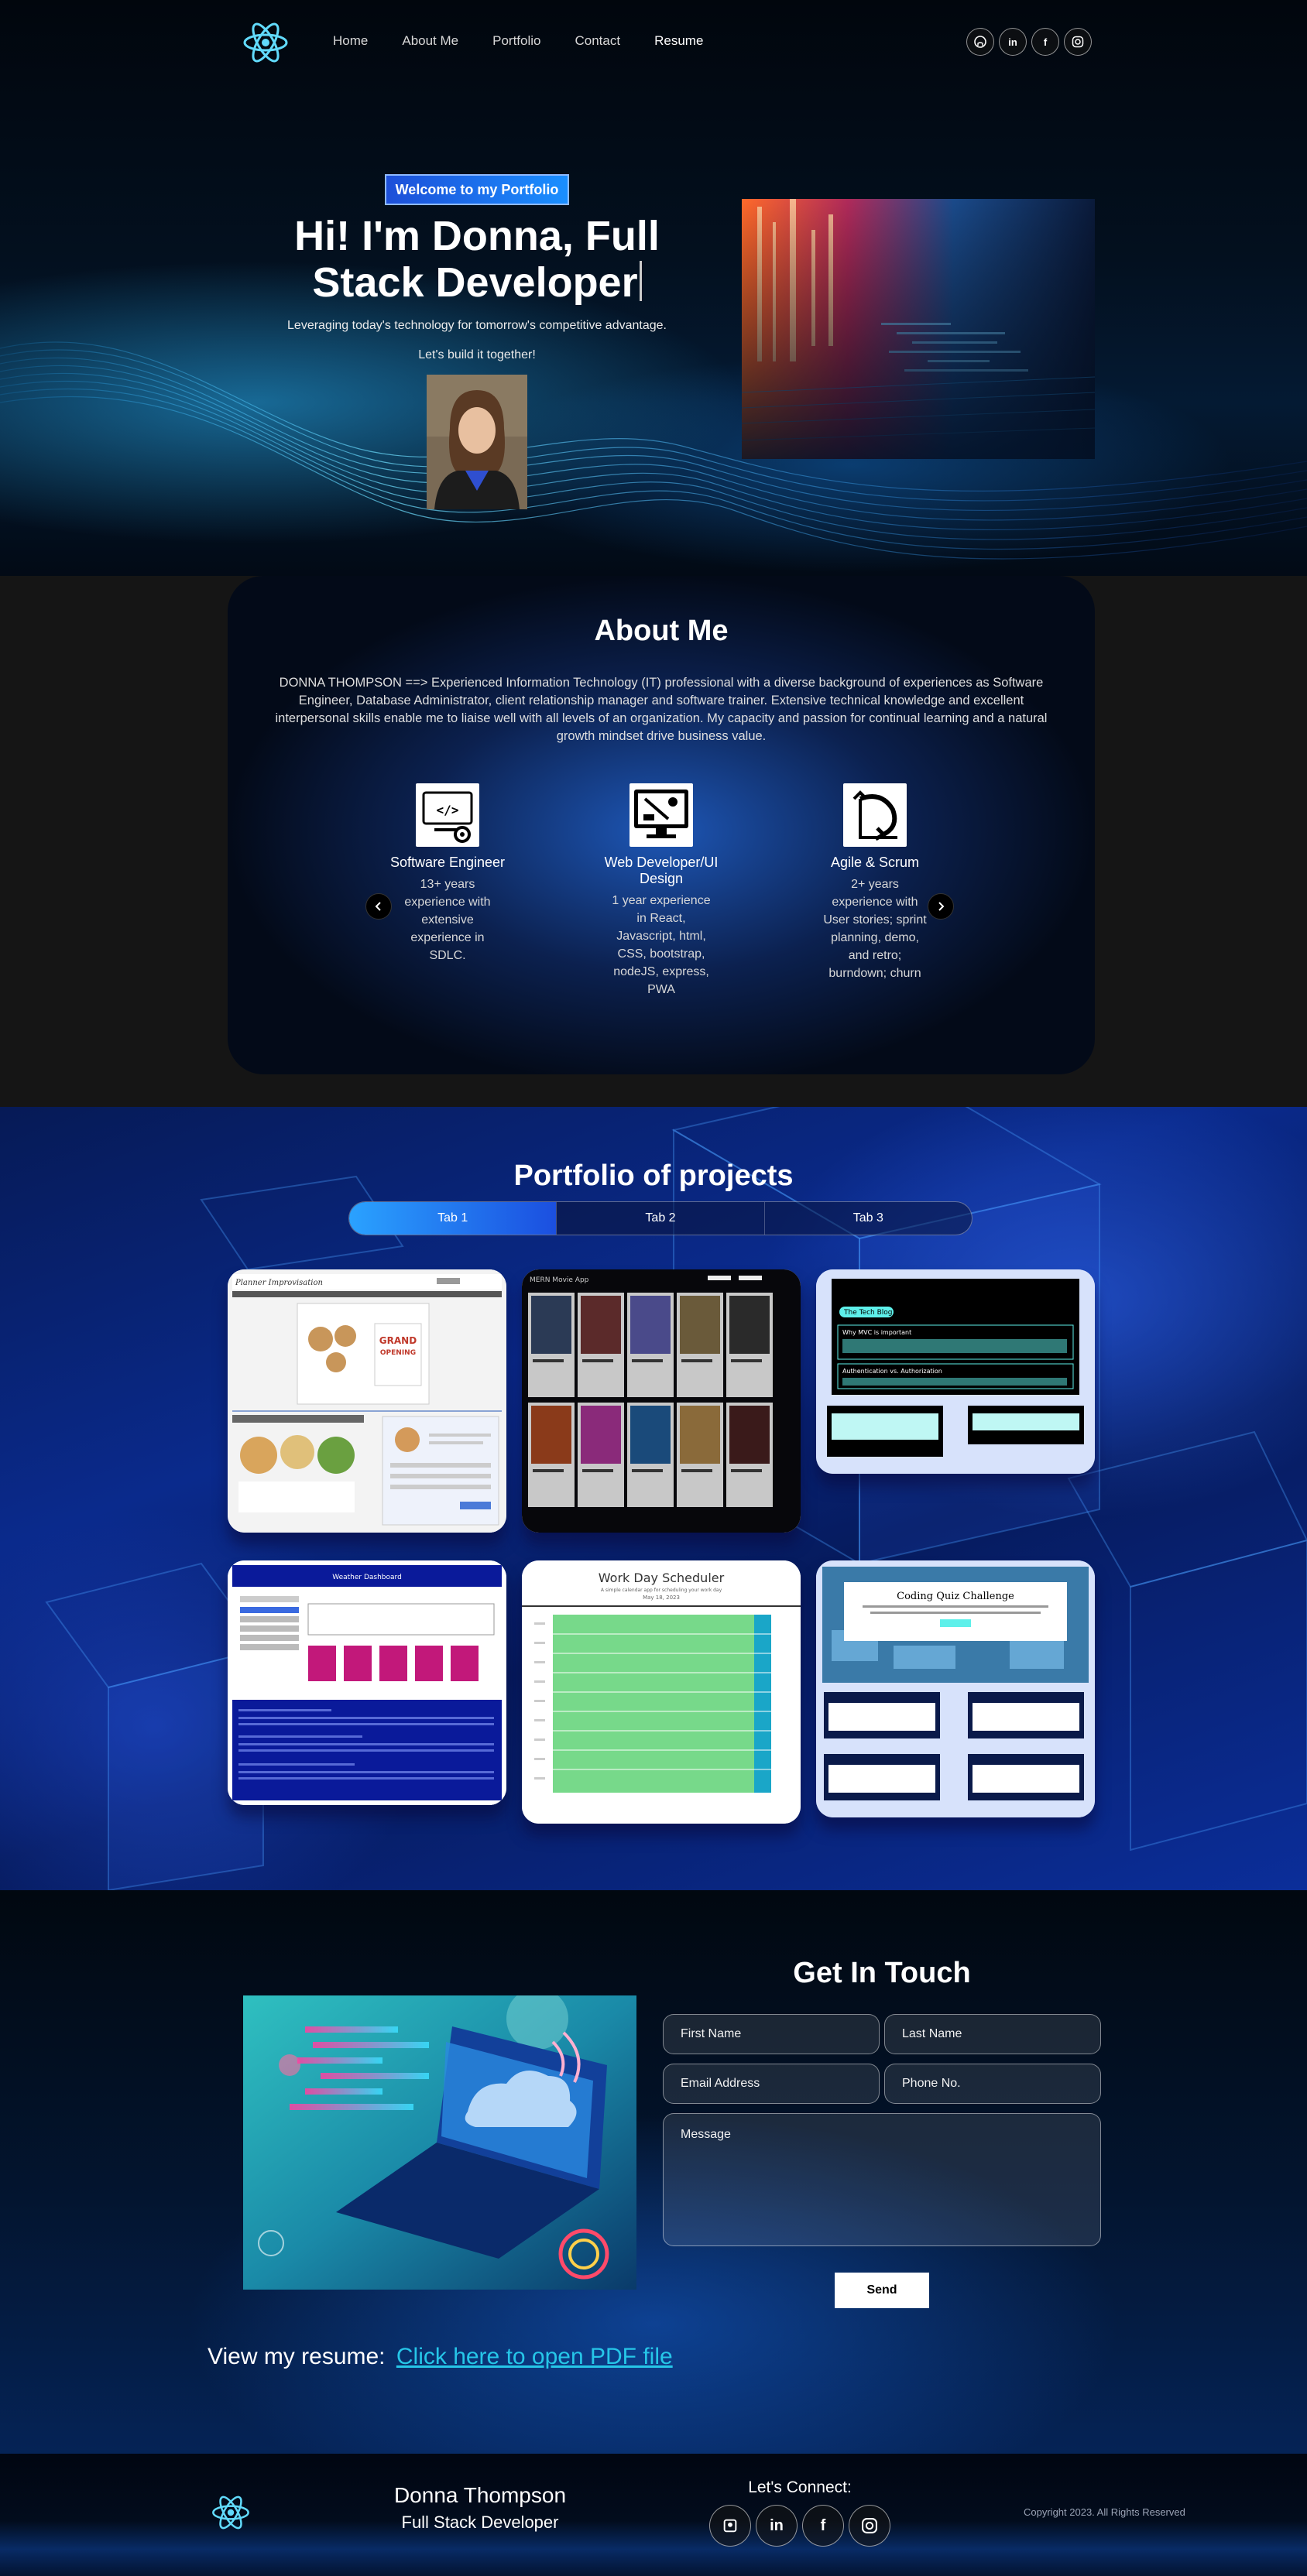  What do you see at coordinates (661, 1401) in the screenshot?
I see `project-card-movie-app: MERN Movie App` at bounding box center [661, 1401].